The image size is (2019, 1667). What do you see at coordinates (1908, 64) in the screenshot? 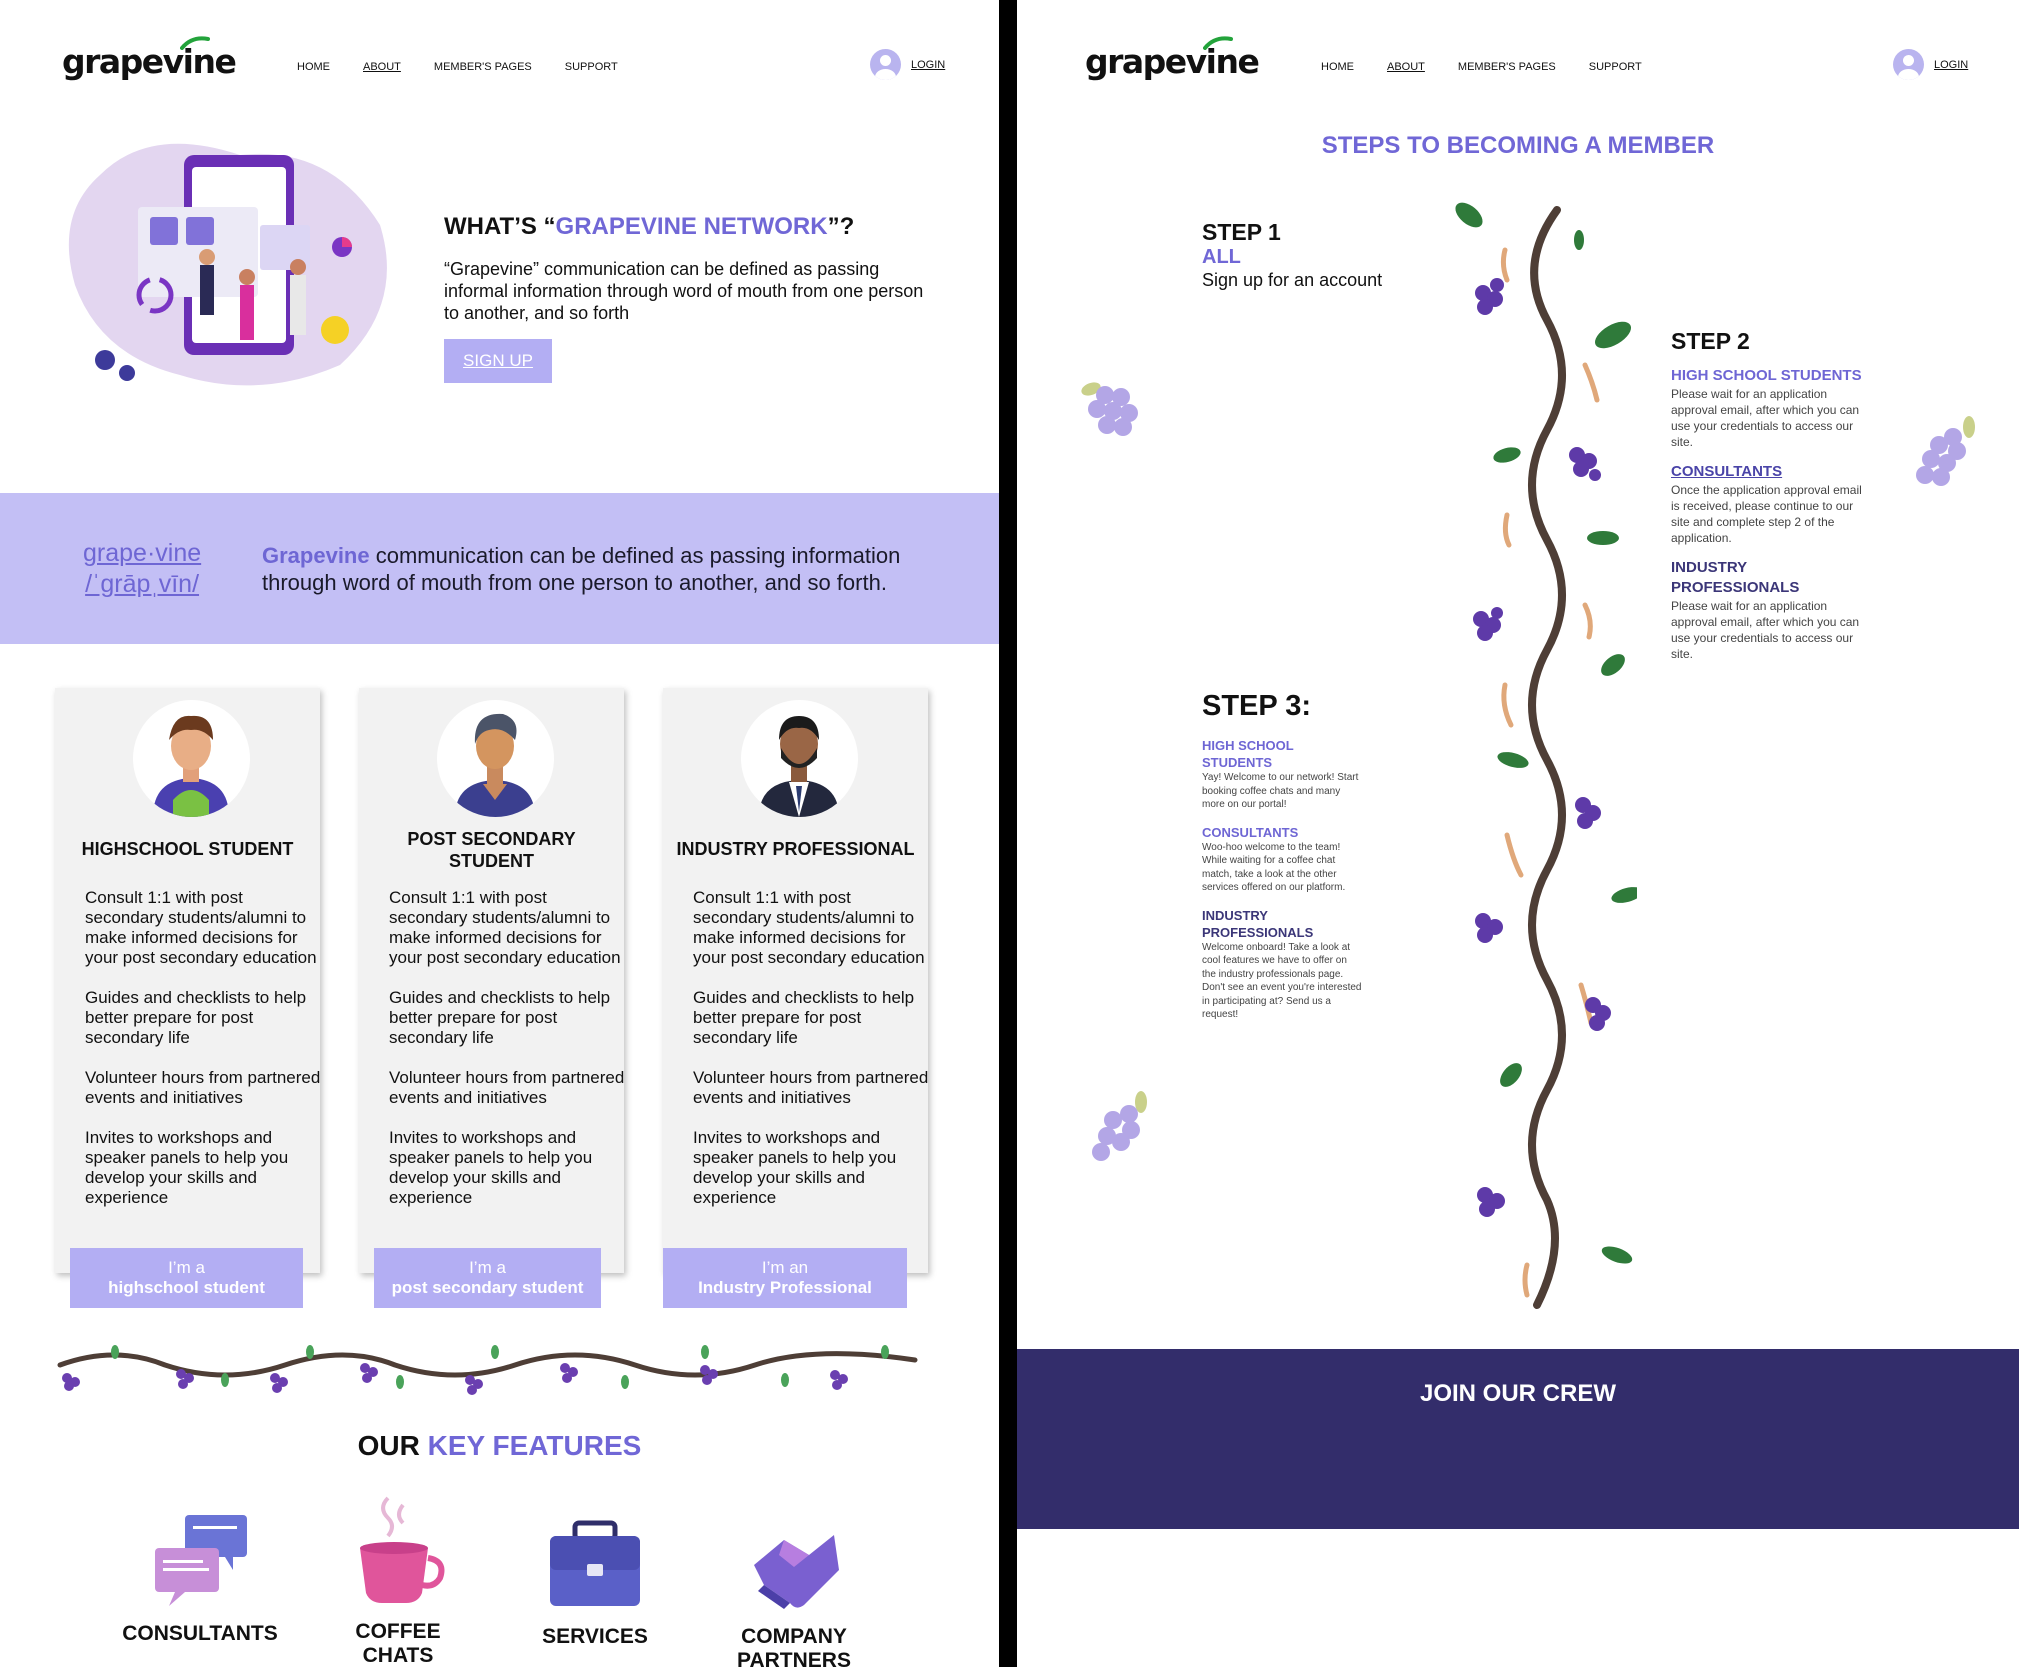
I see `user-icon` at bounding box center [1908, 64].